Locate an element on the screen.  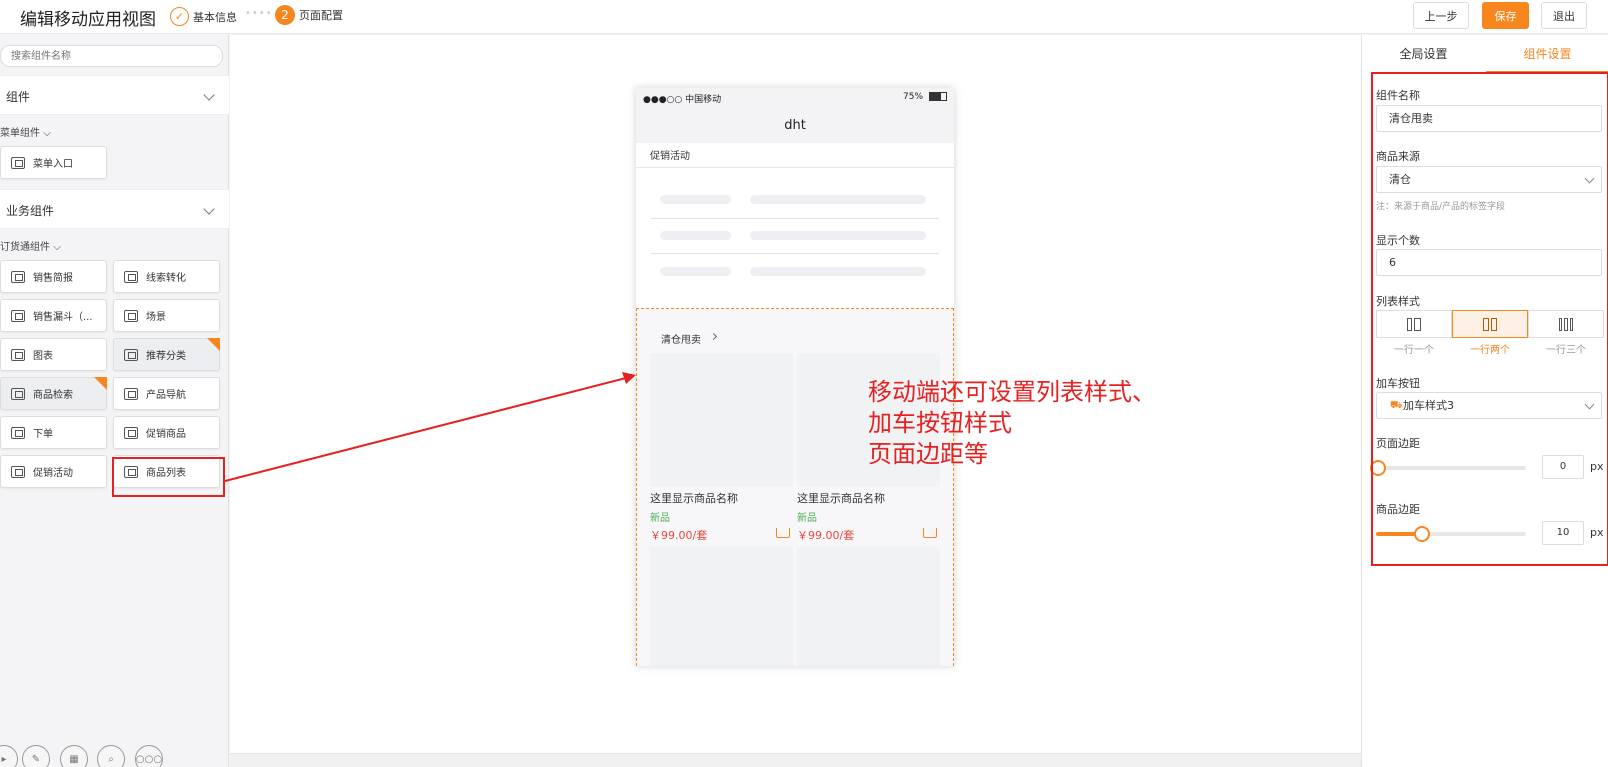
component-label: 图表 is located at coordinates (43, 356).